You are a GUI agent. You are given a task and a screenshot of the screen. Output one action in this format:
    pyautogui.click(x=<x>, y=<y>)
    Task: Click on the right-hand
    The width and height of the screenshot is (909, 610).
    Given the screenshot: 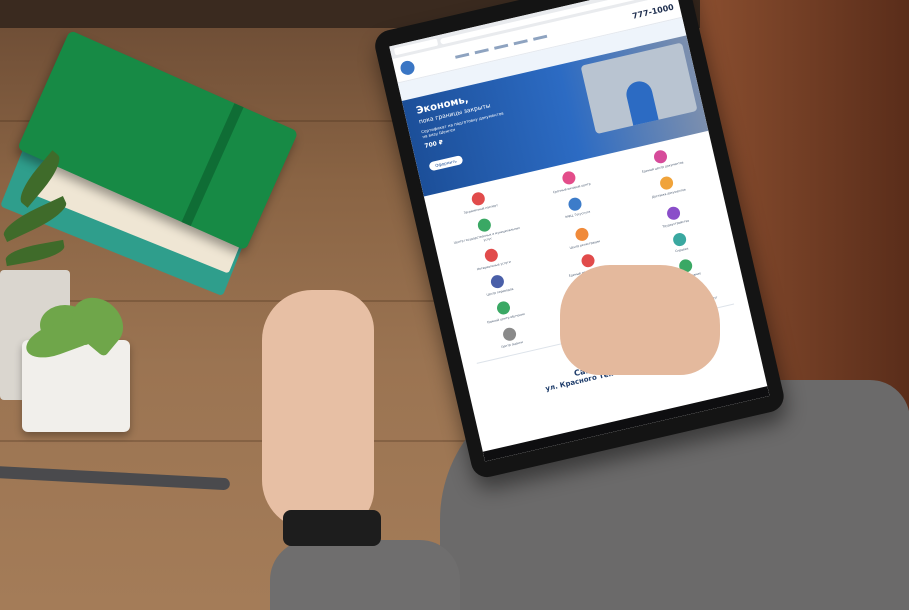 What is the action you would take?
    pyautogui.click(x=640, y=320)
    